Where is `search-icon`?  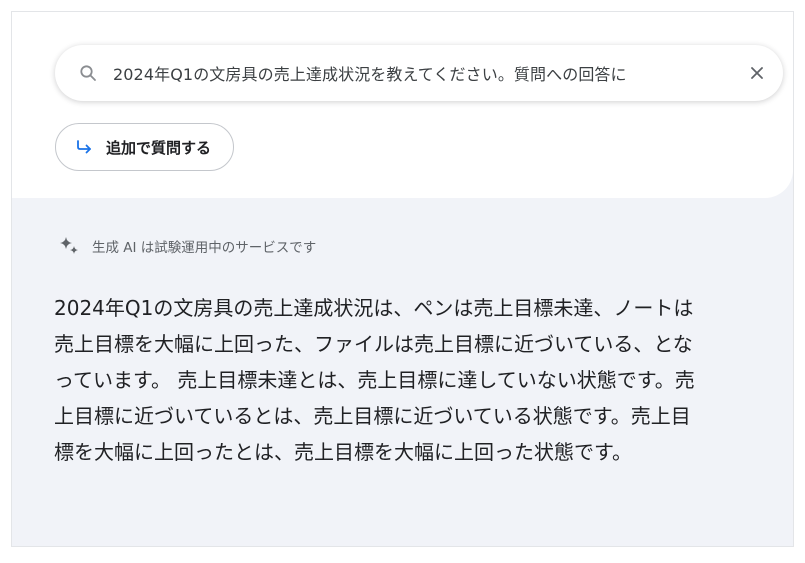
search-icon is located at coordinates (88, 73).